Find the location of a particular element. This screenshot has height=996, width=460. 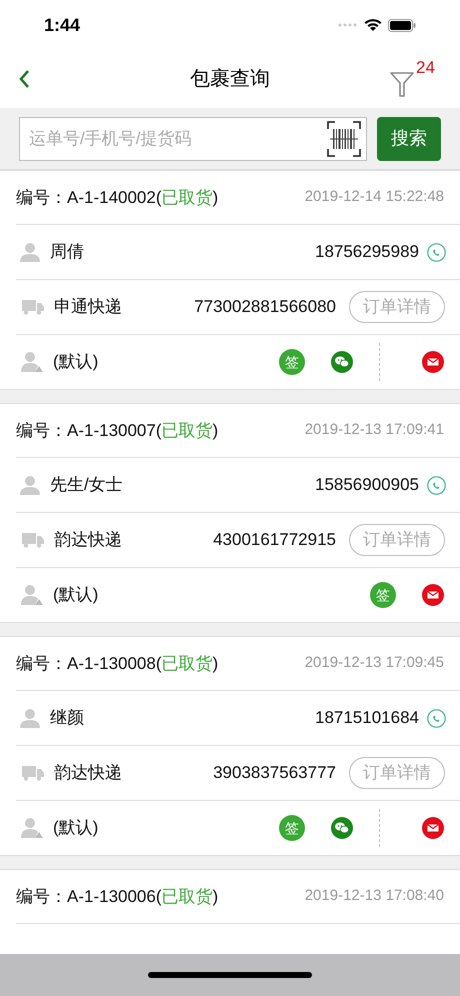

tracking-number: 4300161772915 is located at coordinates (274, 540).